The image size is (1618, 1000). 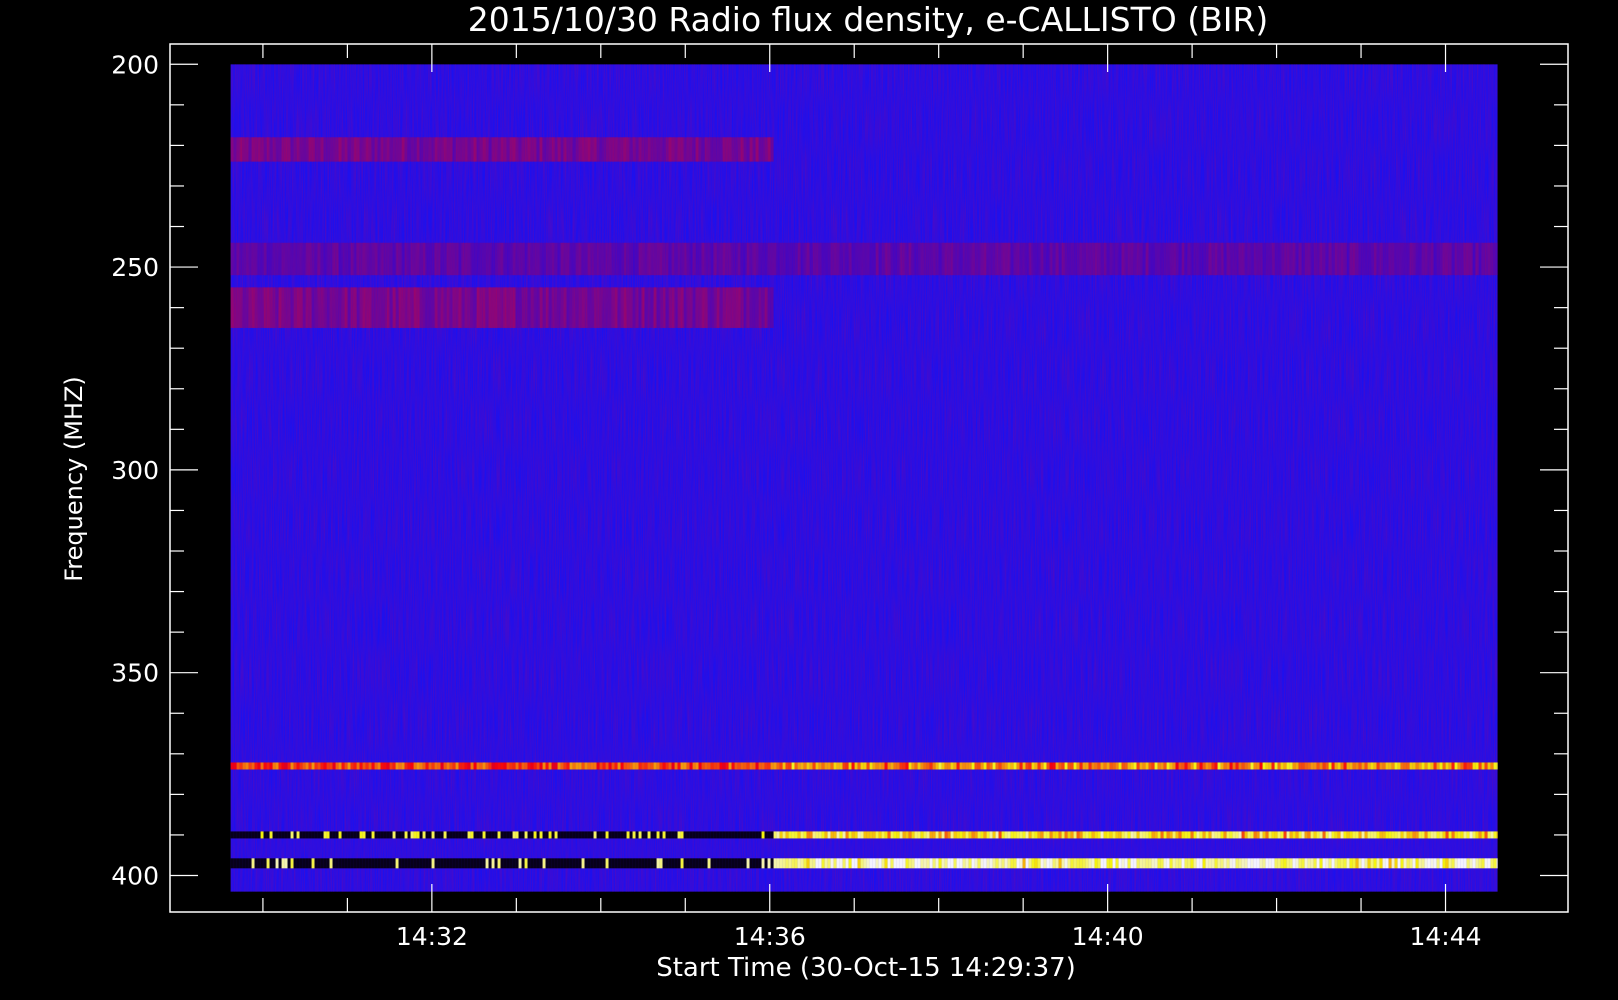 What do you see at coordinates (135, 267) in the screenshot?
I see `y-tick-label: 250` at bounding box center [135, 267].